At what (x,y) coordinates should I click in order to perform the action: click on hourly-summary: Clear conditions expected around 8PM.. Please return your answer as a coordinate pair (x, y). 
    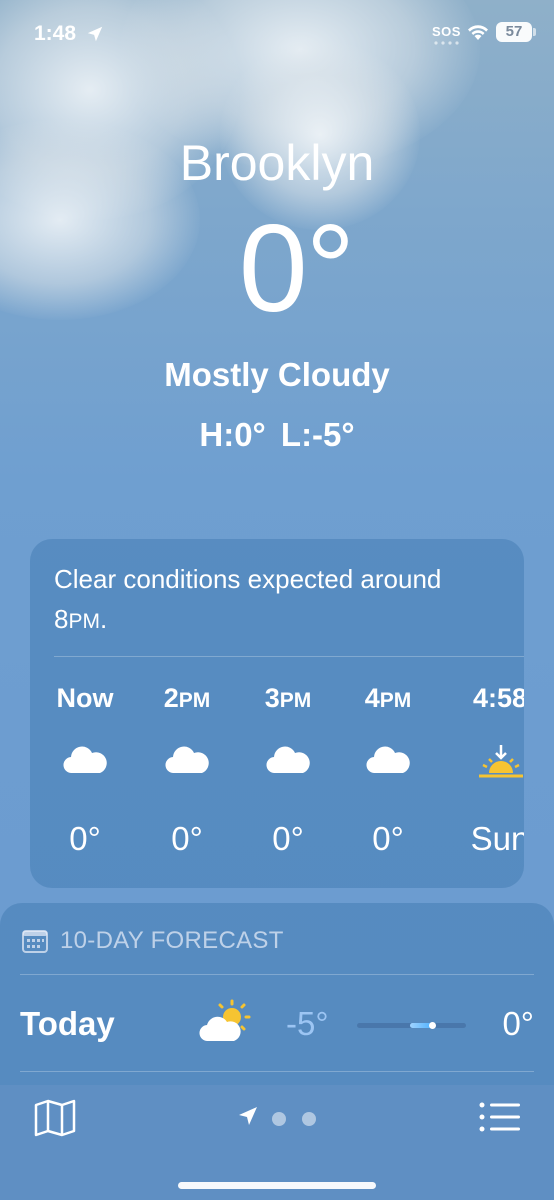
    Looking at the image, I should click on (274, 600).